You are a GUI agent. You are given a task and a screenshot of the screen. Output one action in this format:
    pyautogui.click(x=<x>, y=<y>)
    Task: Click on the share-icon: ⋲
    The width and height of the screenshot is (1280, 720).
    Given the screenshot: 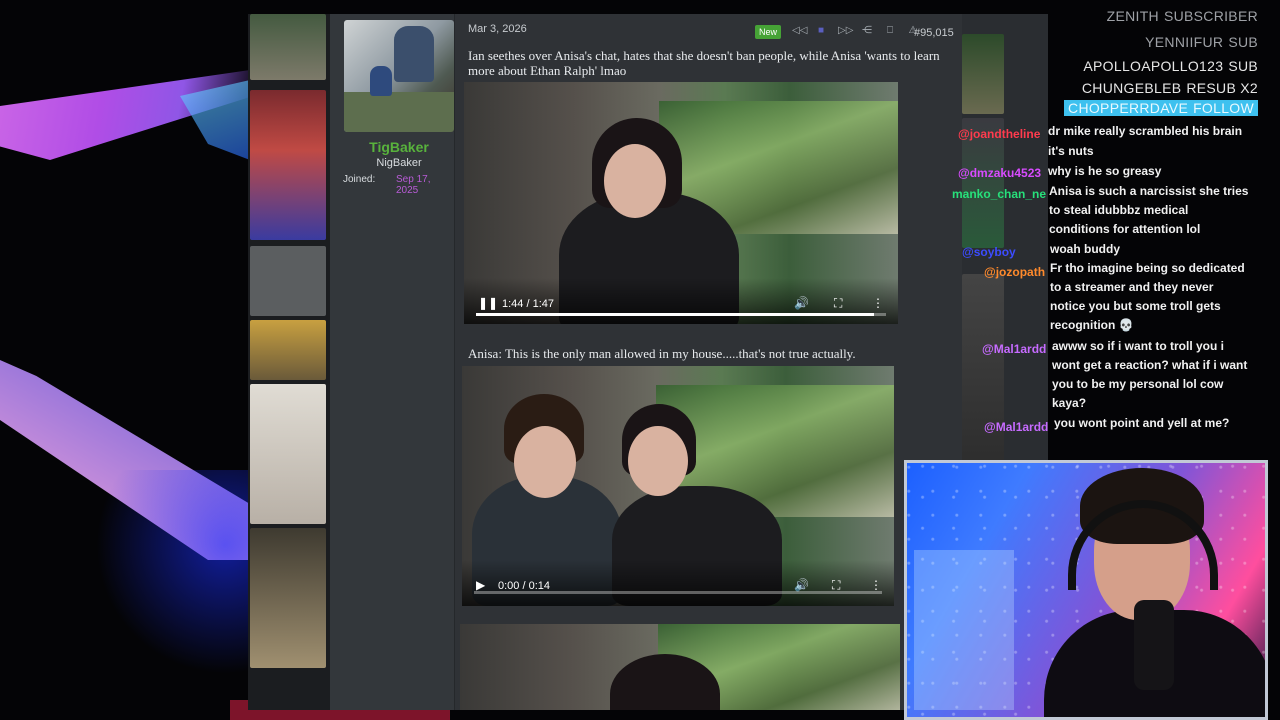 What is the action you would take?
    pyautogui.click(x=867, y=30)
    